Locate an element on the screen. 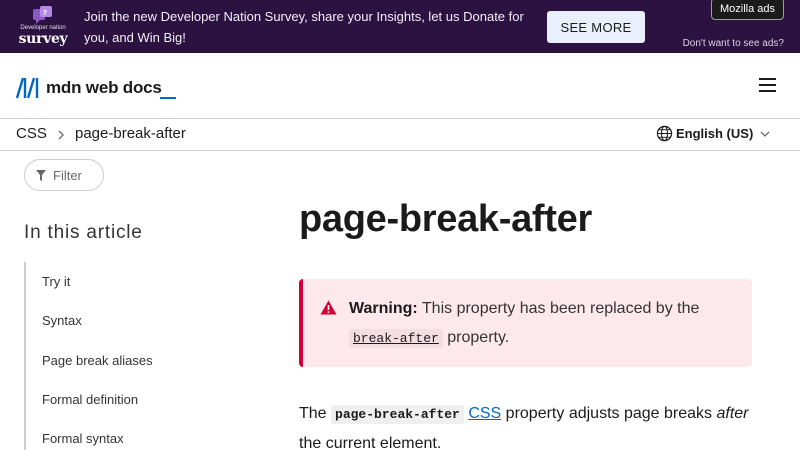 Image resolution: width=800 pixels, height=450 pixels. survey-logo: ? Developer nation survey is located at coordinates (43, 26).